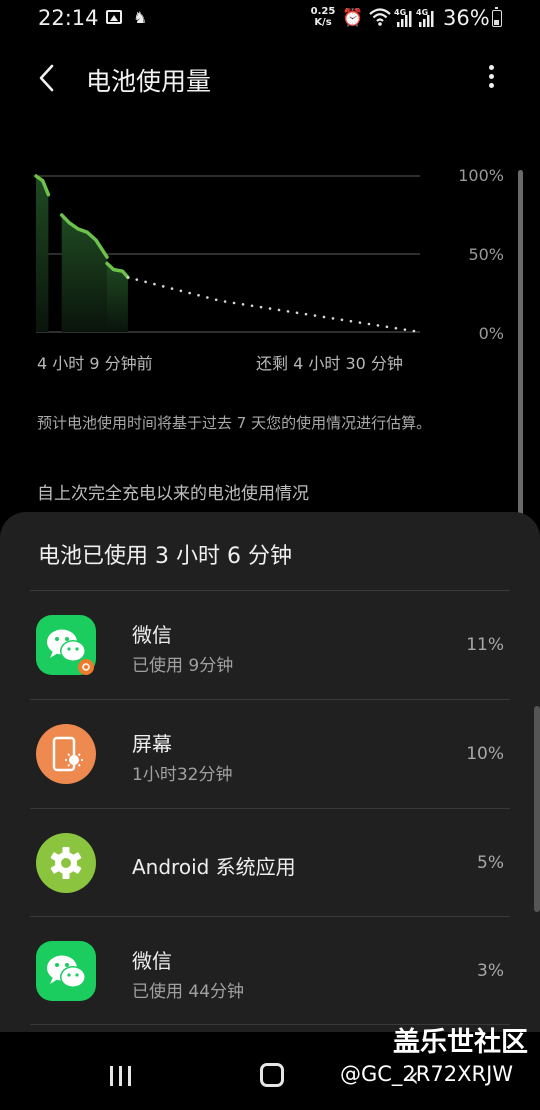  I want to click on status-time: 22:14, so click(68, 18).